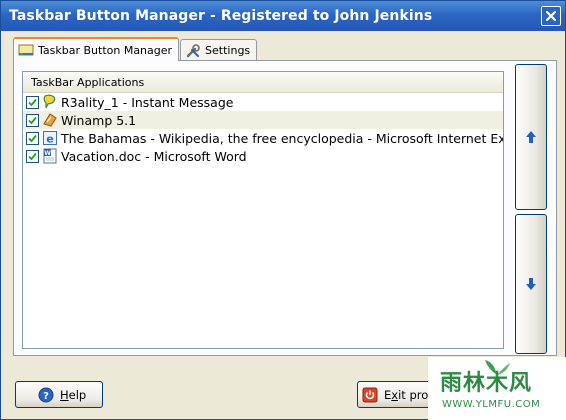 This screenshot has width=566, height=420. Describe the element at coordinates (77, 394) in the screenshot. I see `help-label-rest: elp` at that location.